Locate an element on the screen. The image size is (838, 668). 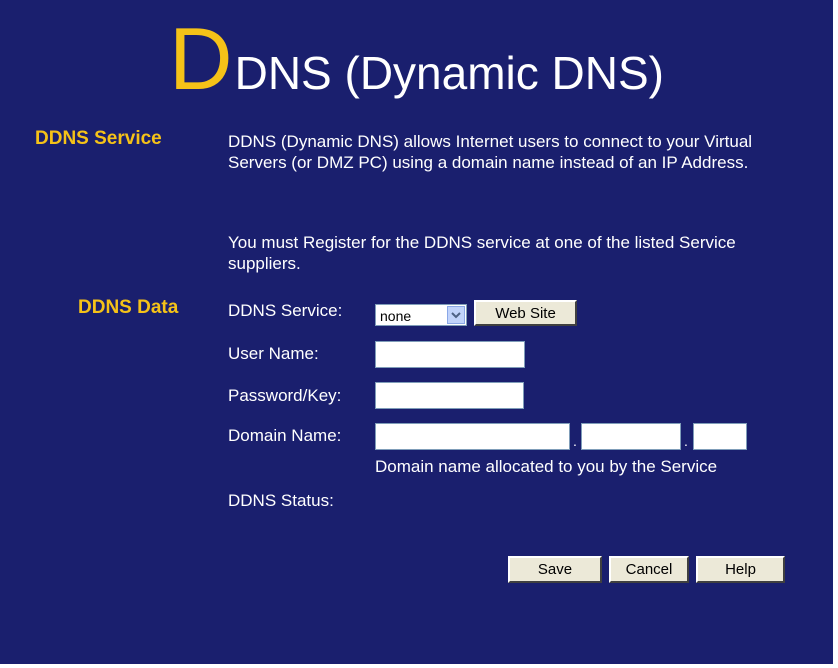
ddns-service-section-label: DDNS Service is located at coordinates (98, 138).